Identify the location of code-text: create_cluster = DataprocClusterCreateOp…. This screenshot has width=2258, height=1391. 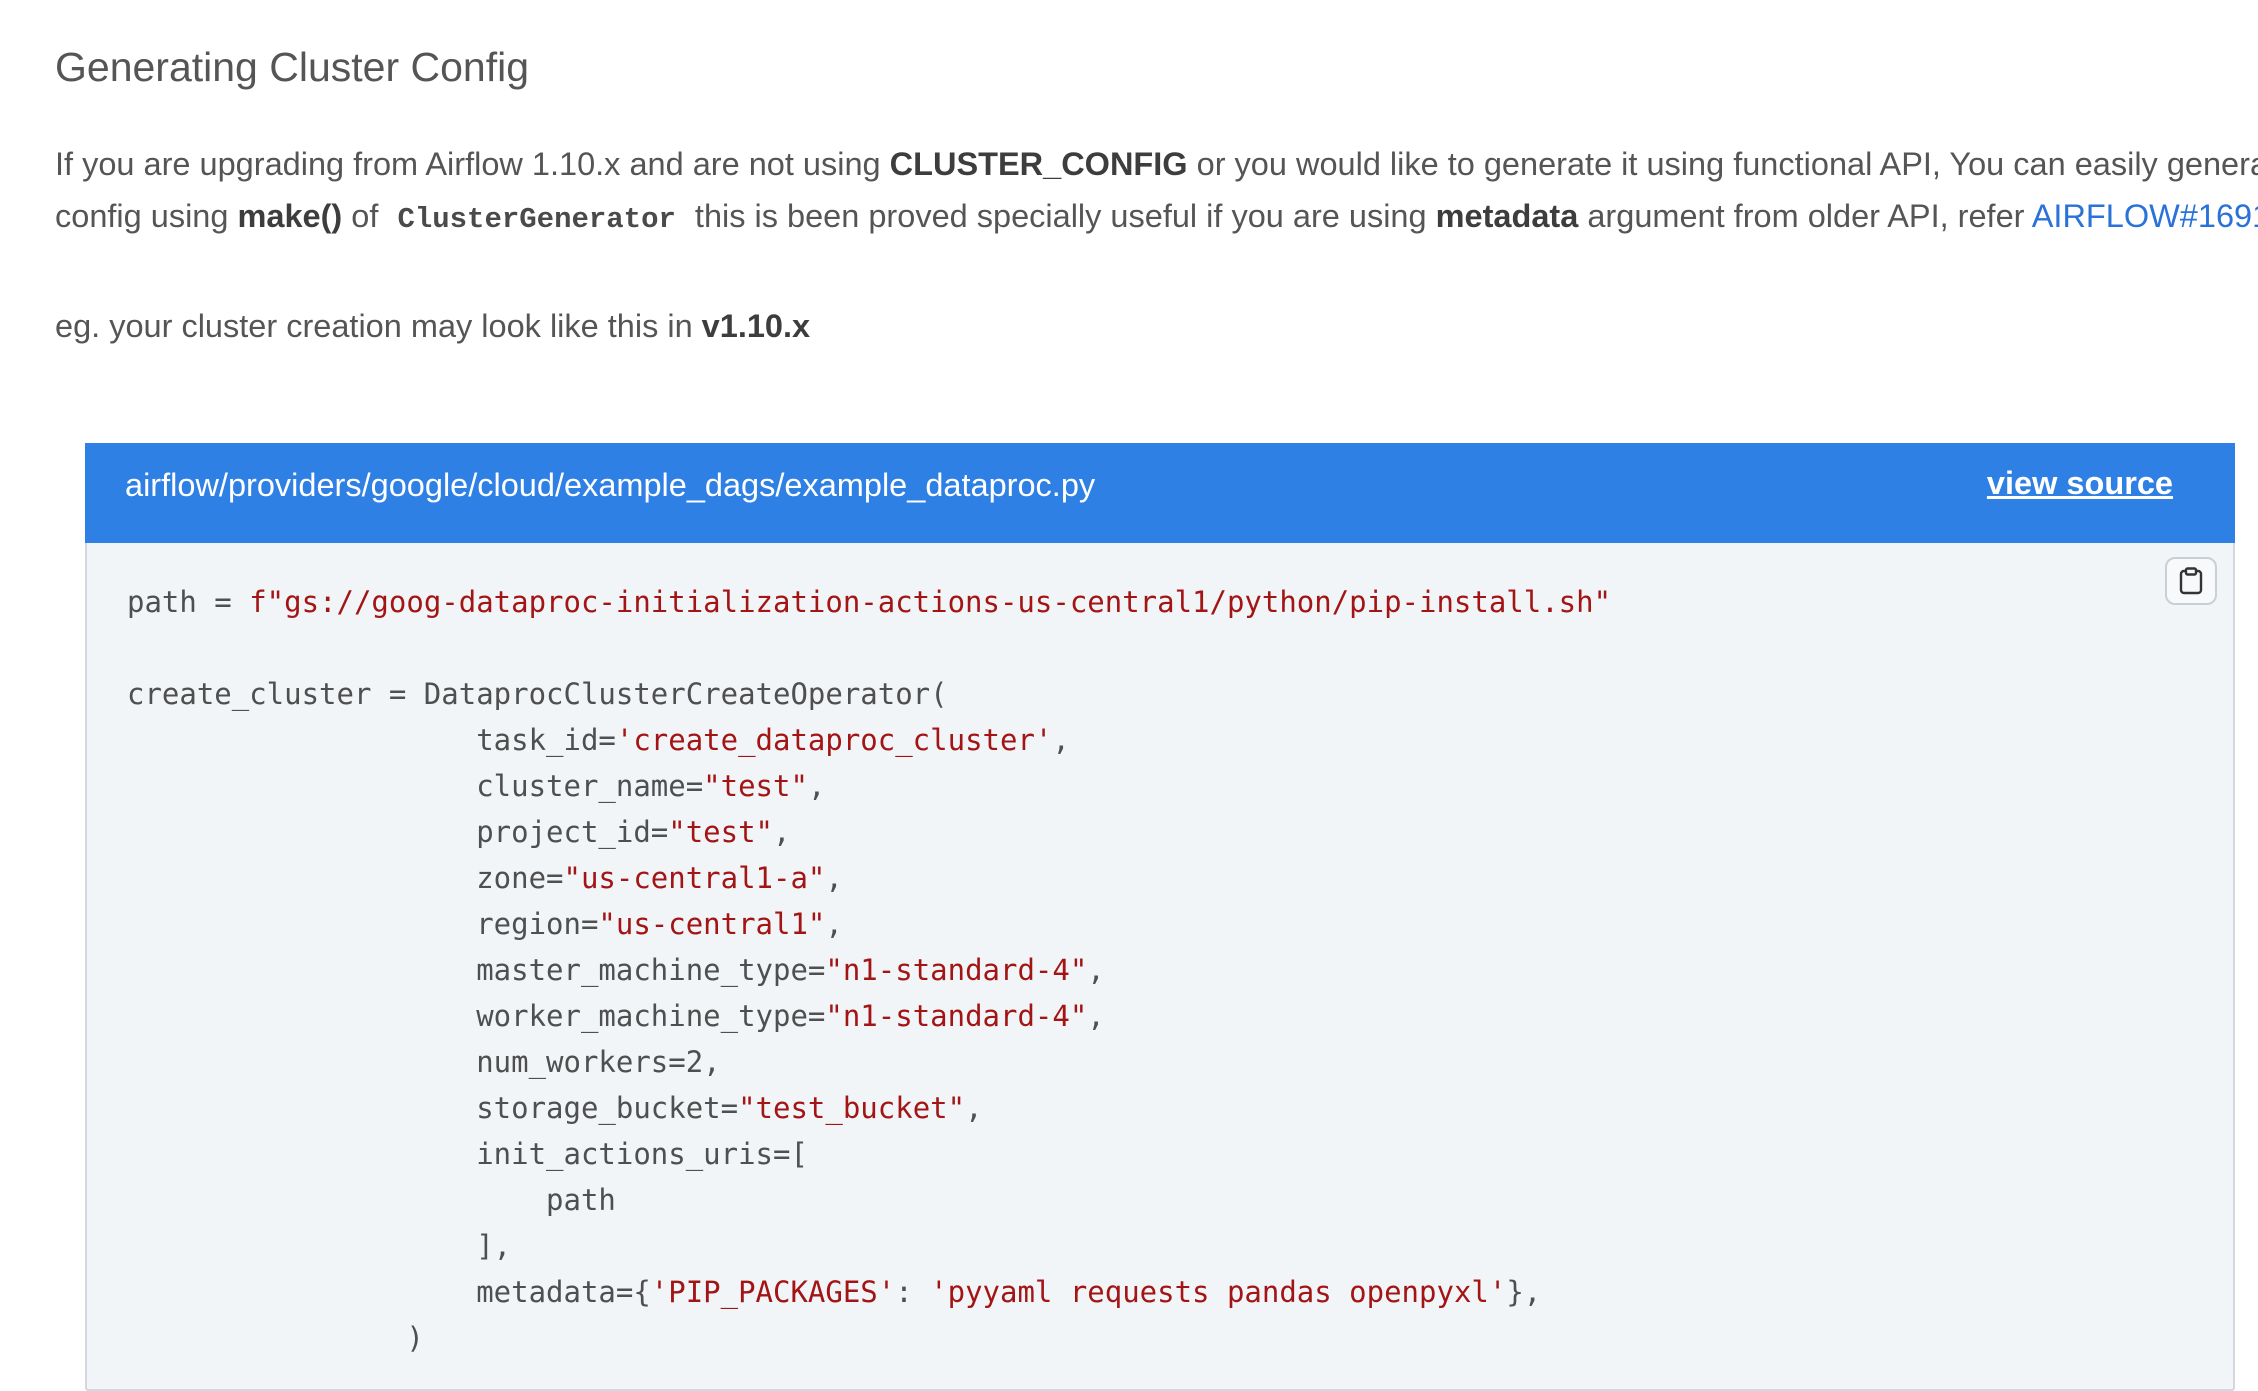
(537, 694).